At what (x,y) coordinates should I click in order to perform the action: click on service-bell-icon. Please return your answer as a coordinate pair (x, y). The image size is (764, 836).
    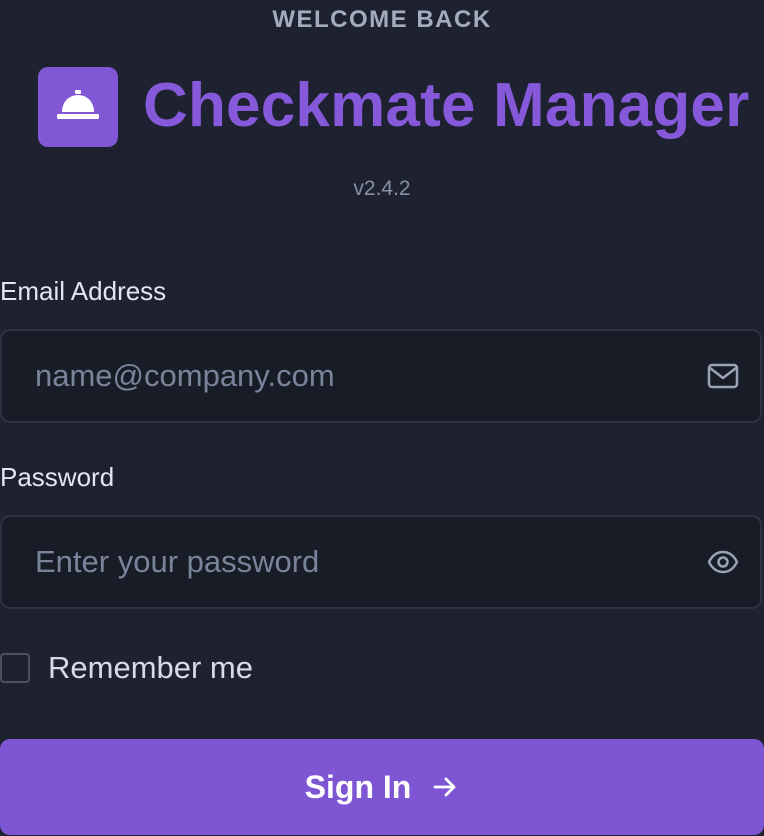
    Looking at the image, I should click on (78, 107).